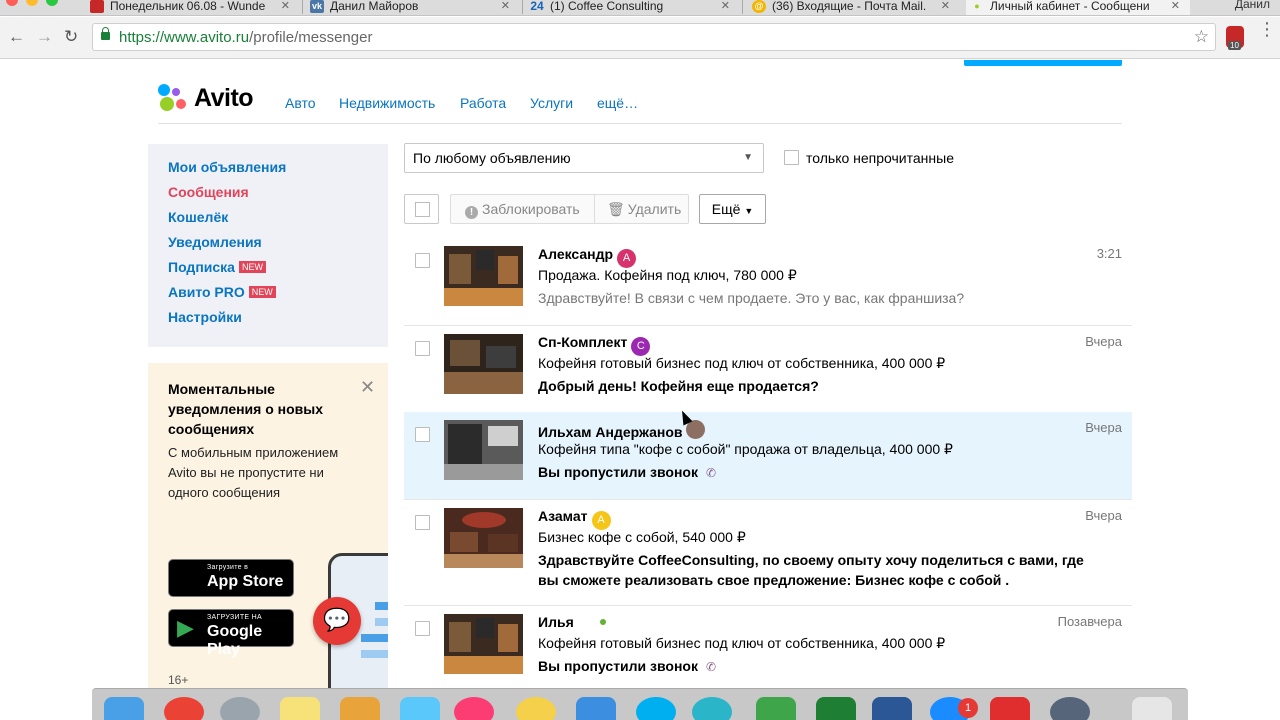 This screenshot has height=720, width=1280. I want to click on chrome-icon, so click(184, 708).